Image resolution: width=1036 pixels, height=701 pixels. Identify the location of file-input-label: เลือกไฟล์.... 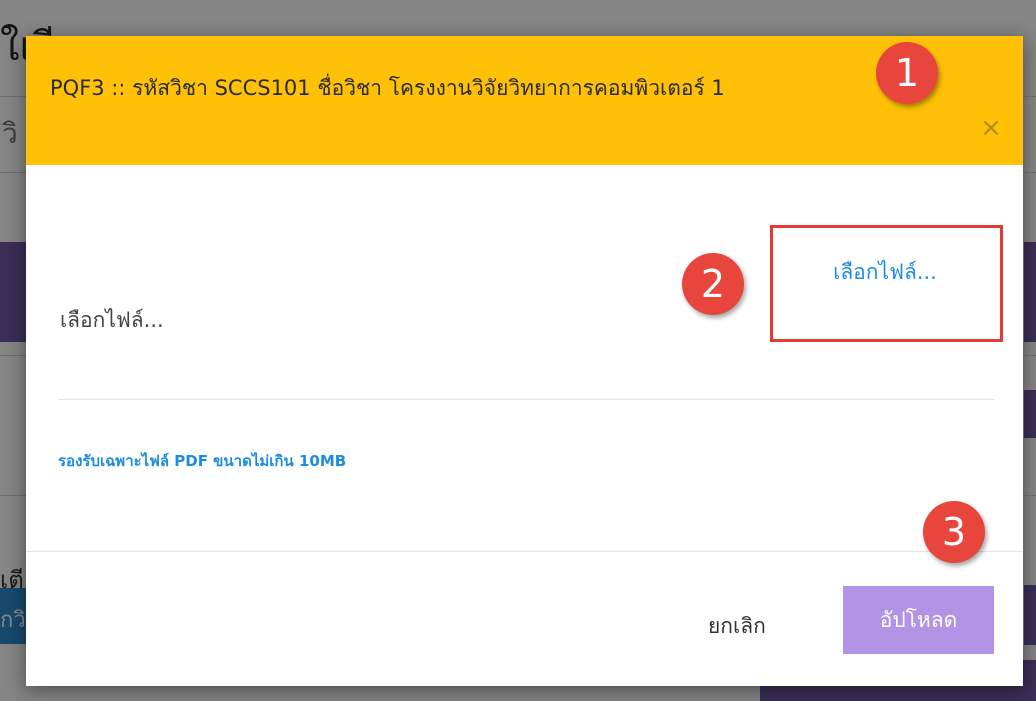
(112, 320).